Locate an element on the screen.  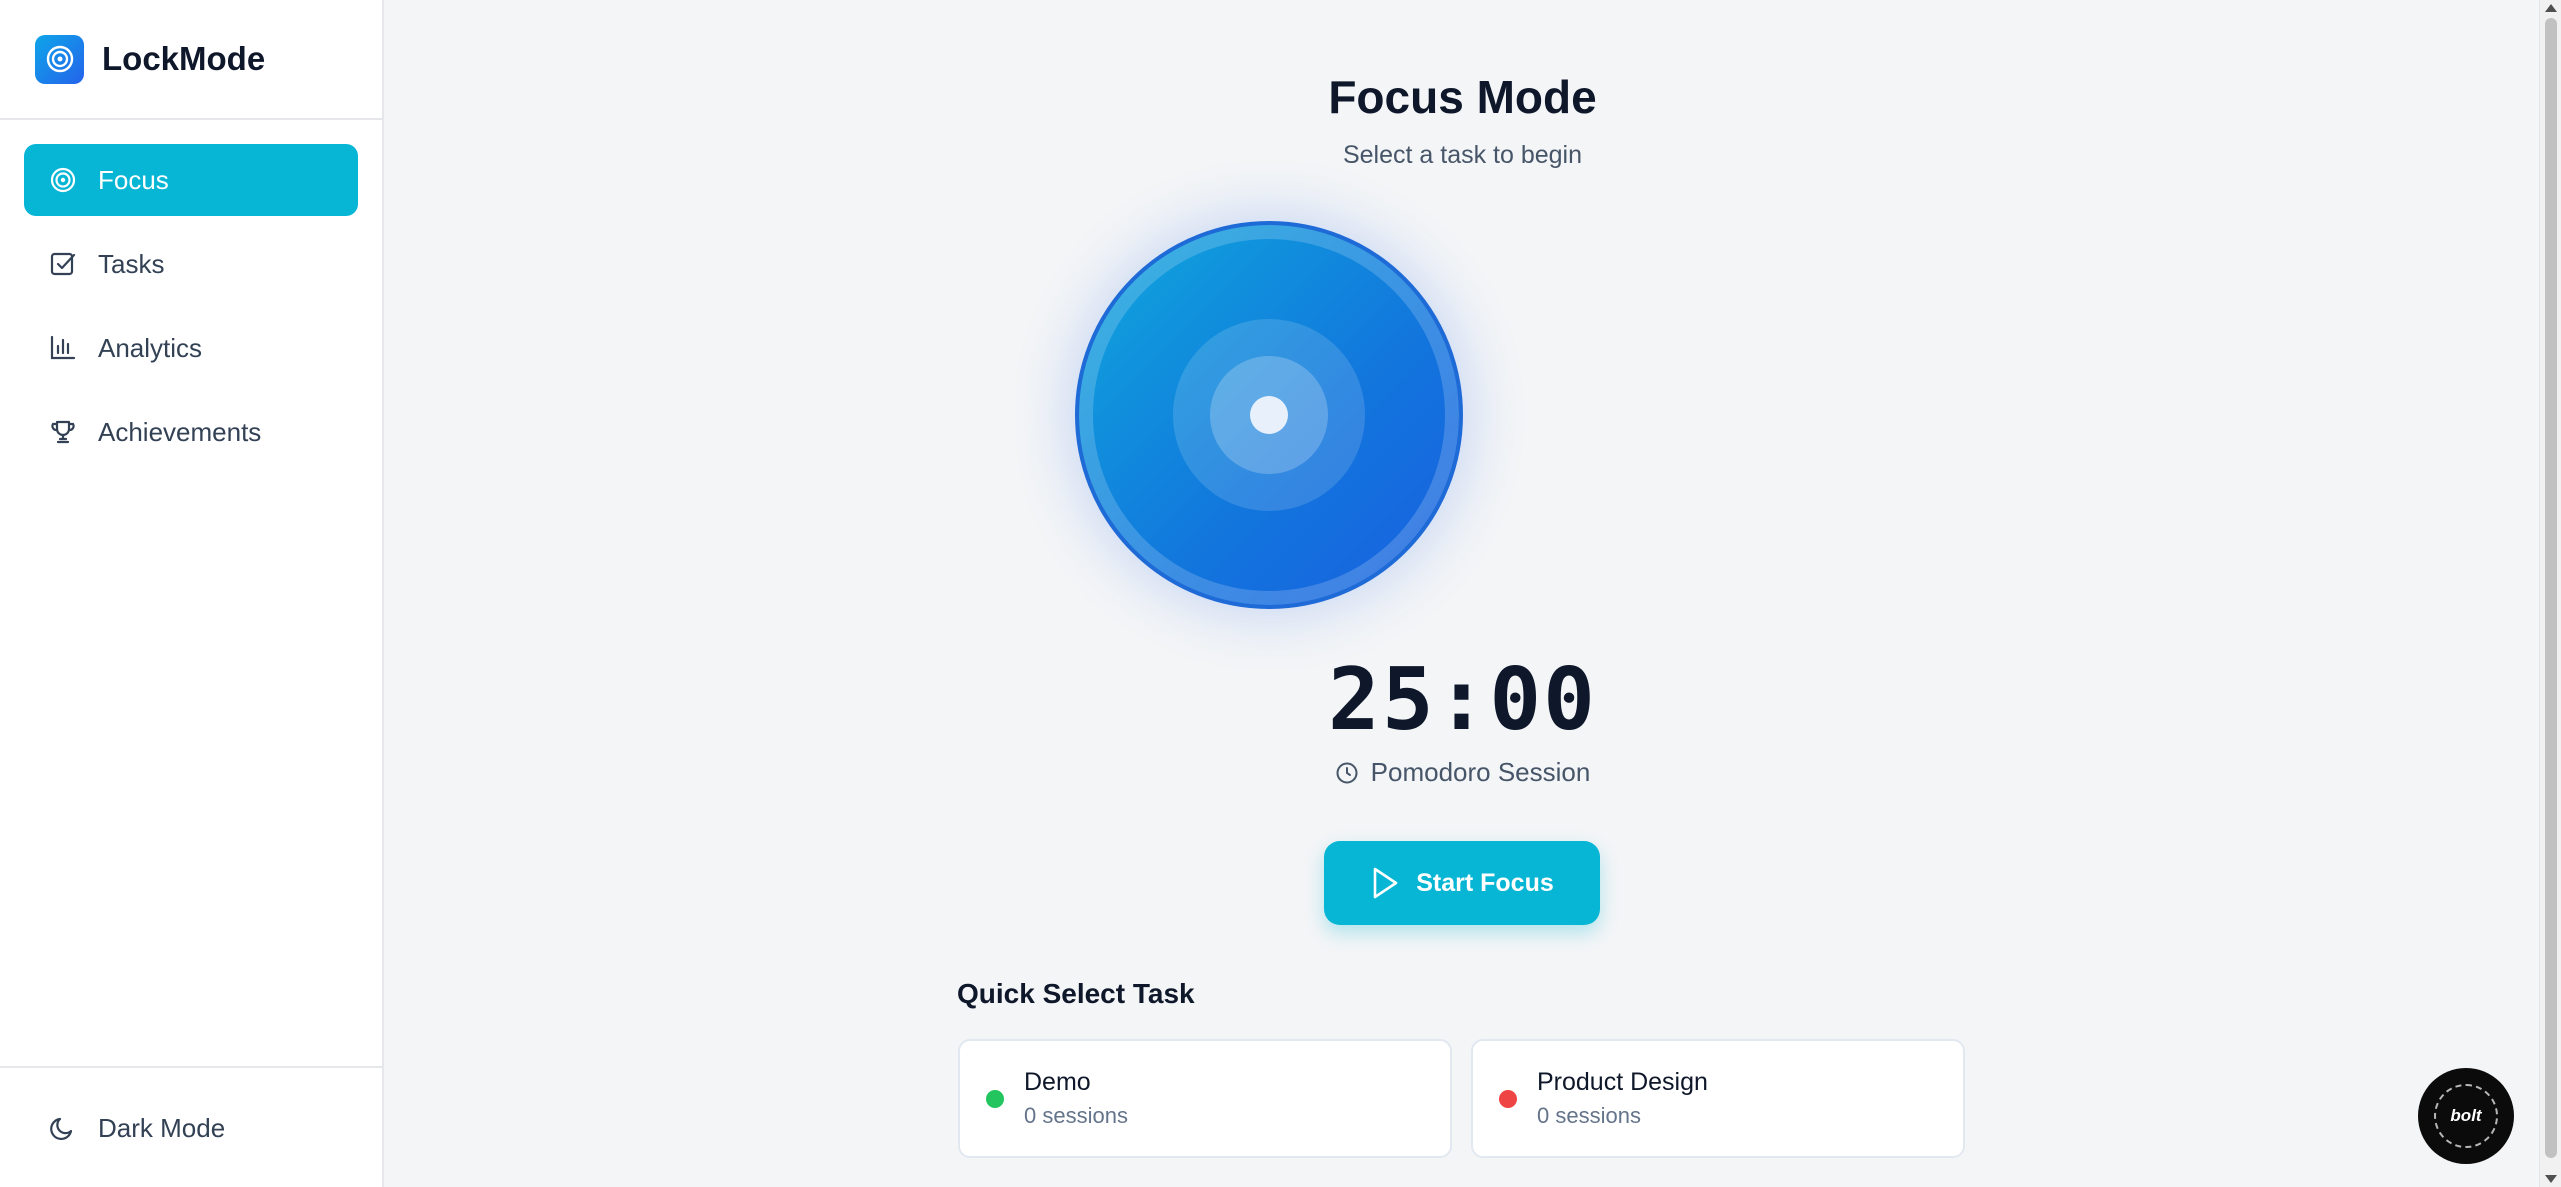
sidebar-item-achievements: Achievements is located at coordinates (191, 432).